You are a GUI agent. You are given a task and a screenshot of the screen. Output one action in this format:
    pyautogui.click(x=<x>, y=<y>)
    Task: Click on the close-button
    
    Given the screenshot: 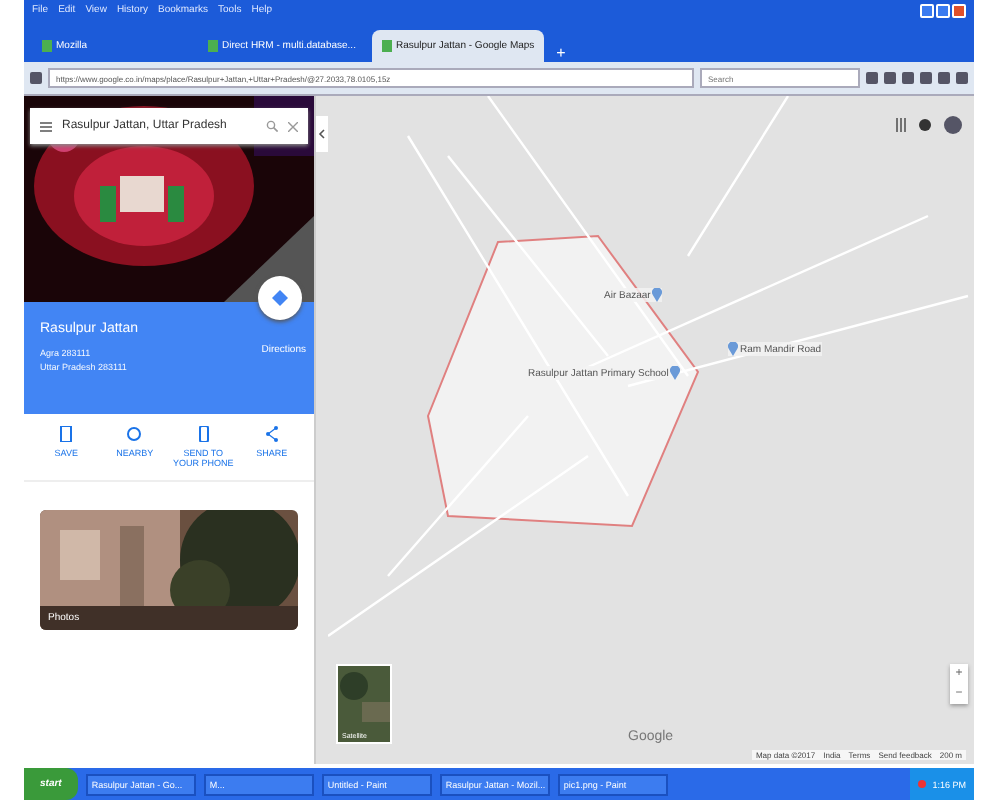 What is the action you would take?
    pyautogui.click(x=959, y=10)
    